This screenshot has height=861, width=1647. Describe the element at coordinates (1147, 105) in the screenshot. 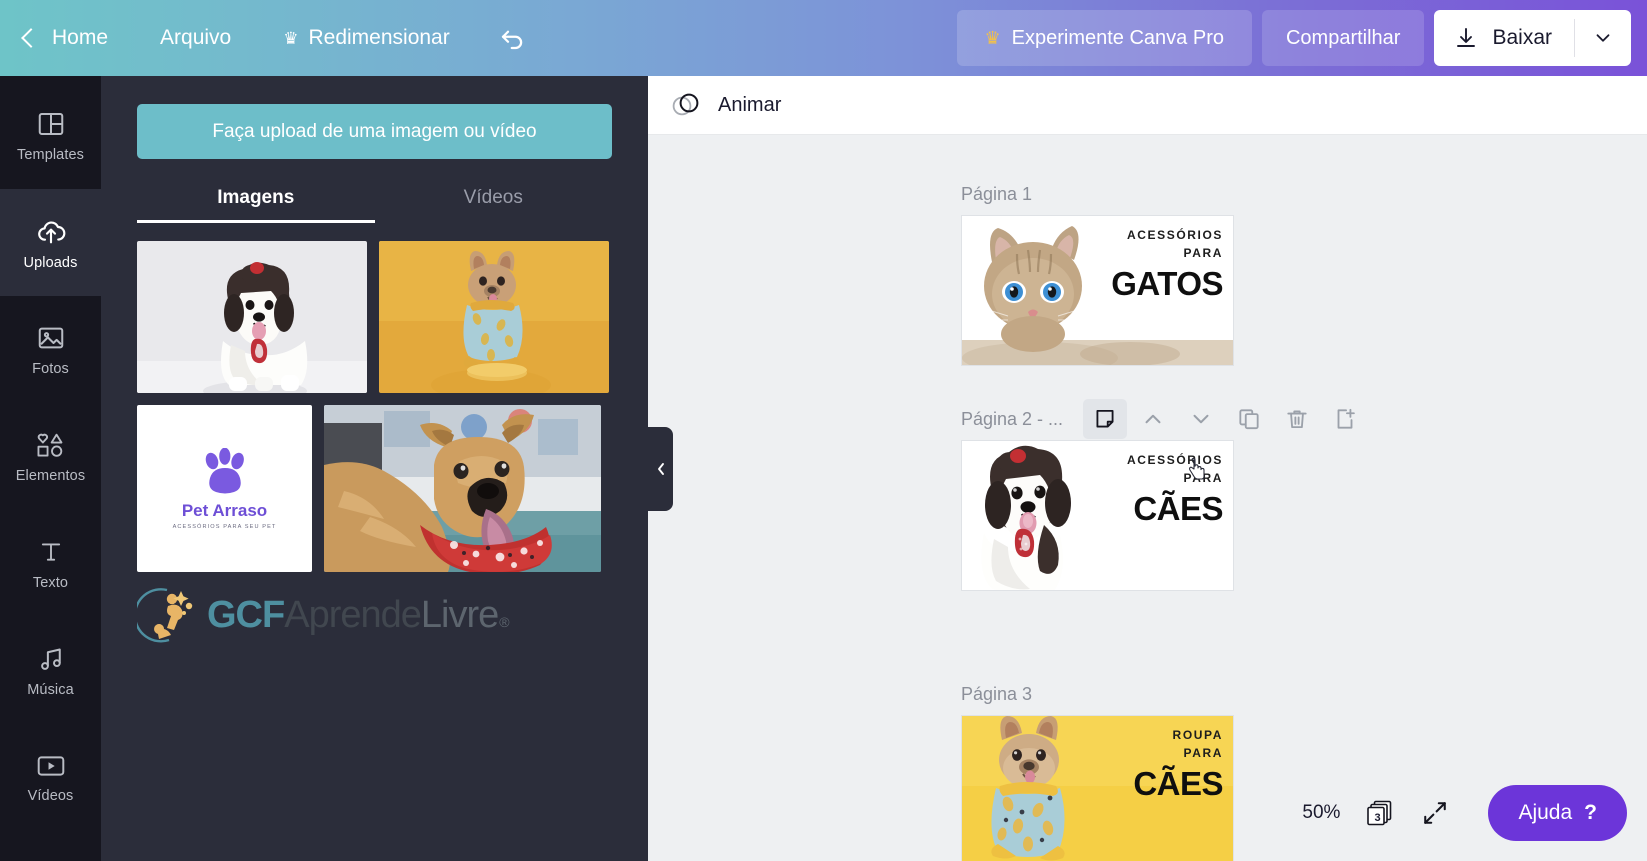

I see `animate-toolbar: Animar` at that location.